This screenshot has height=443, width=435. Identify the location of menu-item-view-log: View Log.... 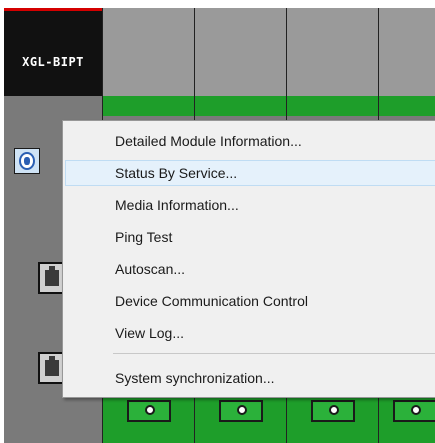
(250, 333).